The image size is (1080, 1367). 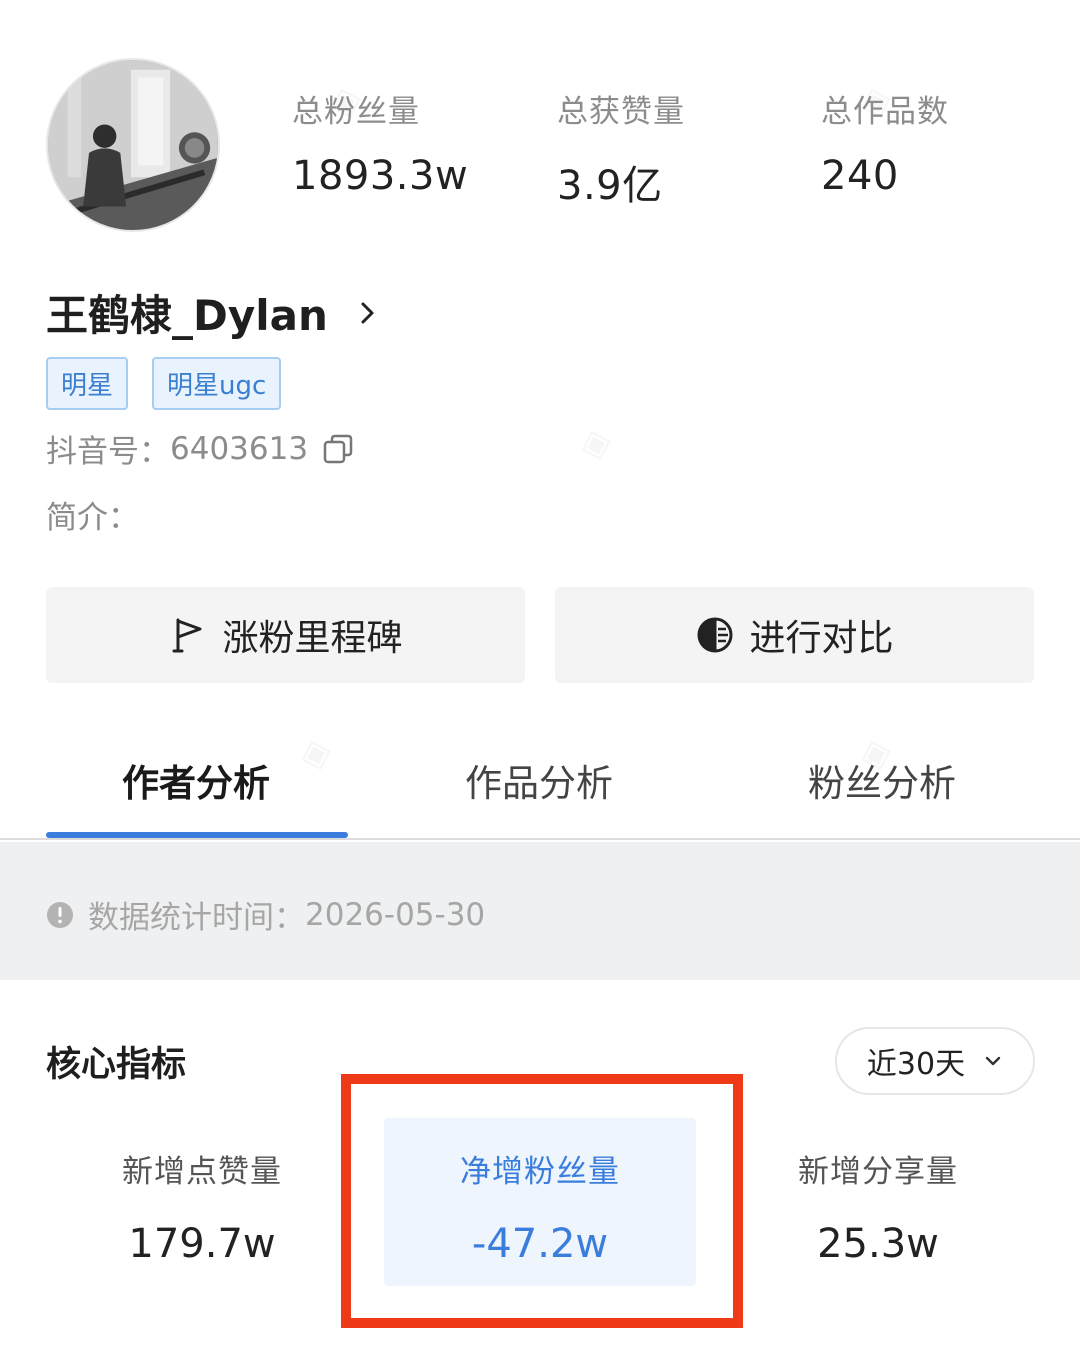 I want to click on metric-label: 新增分享量, so click(x=878, y=1172).